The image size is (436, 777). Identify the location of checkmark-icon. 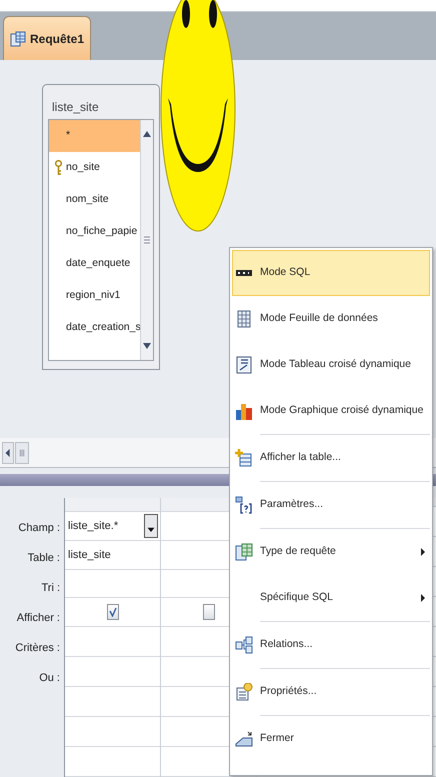
(112, 612).